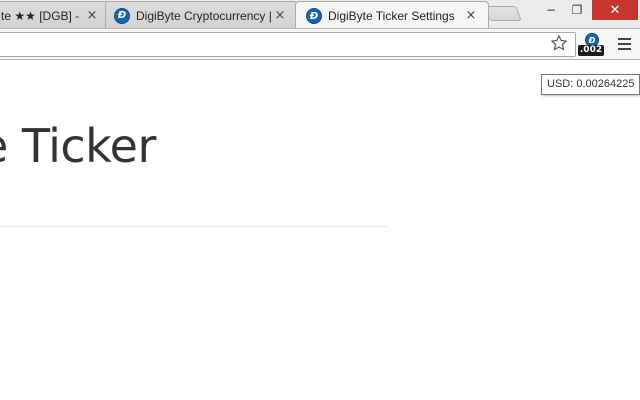 This screenshot has height=400, width=640. Describe the element at coordinates (288, 44) in the screenshot. I see `address-bar` at that location.